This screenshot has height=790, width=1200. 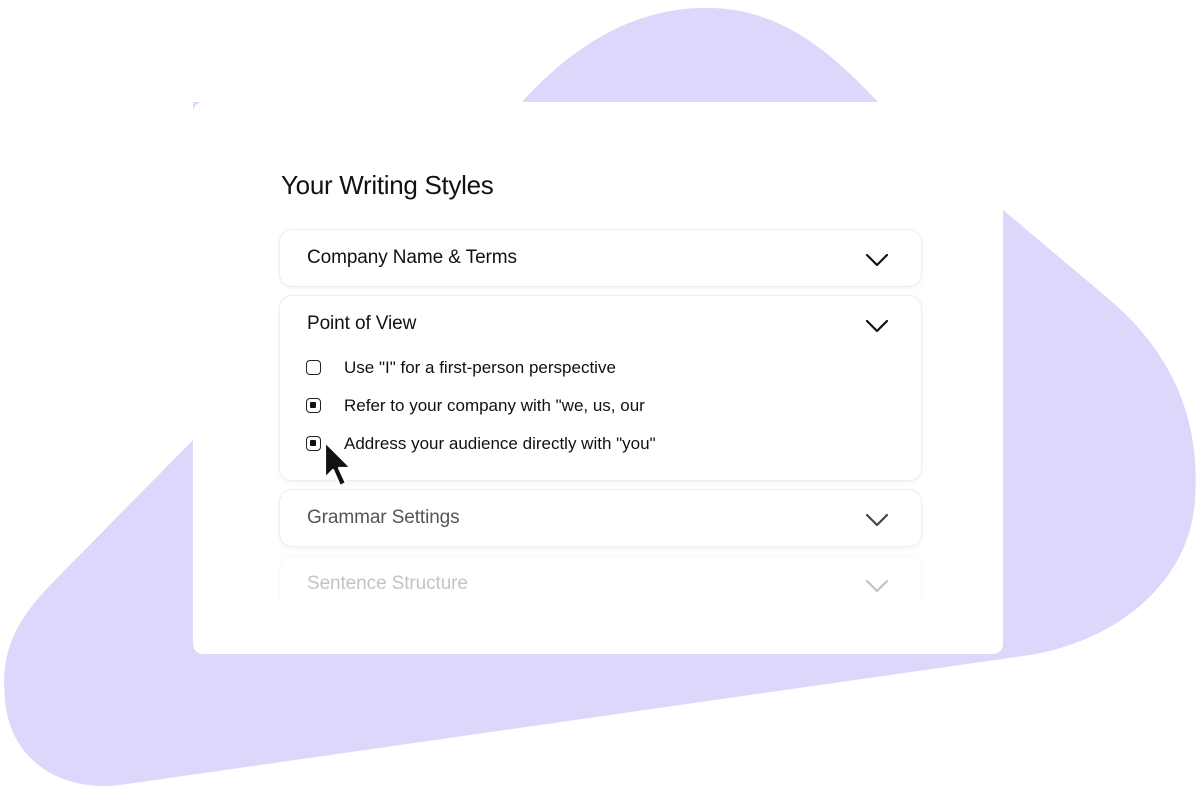 What do you see at coordinates (313, 405) in the screenshot?
I see `checkbox-company-we-us-our` at bounding box center [313, 405].